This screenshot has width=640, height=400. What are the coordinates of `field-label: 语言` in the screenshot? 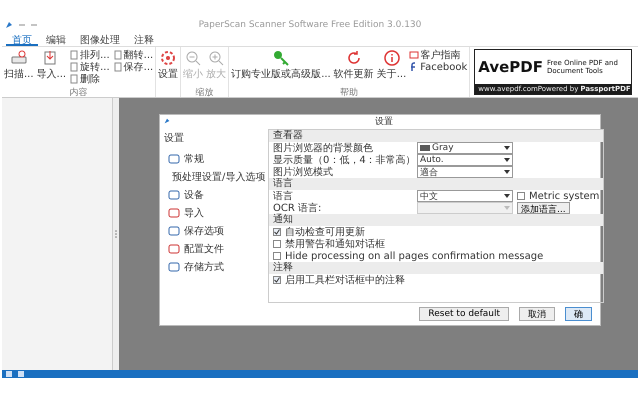 It's located at (283, 196).